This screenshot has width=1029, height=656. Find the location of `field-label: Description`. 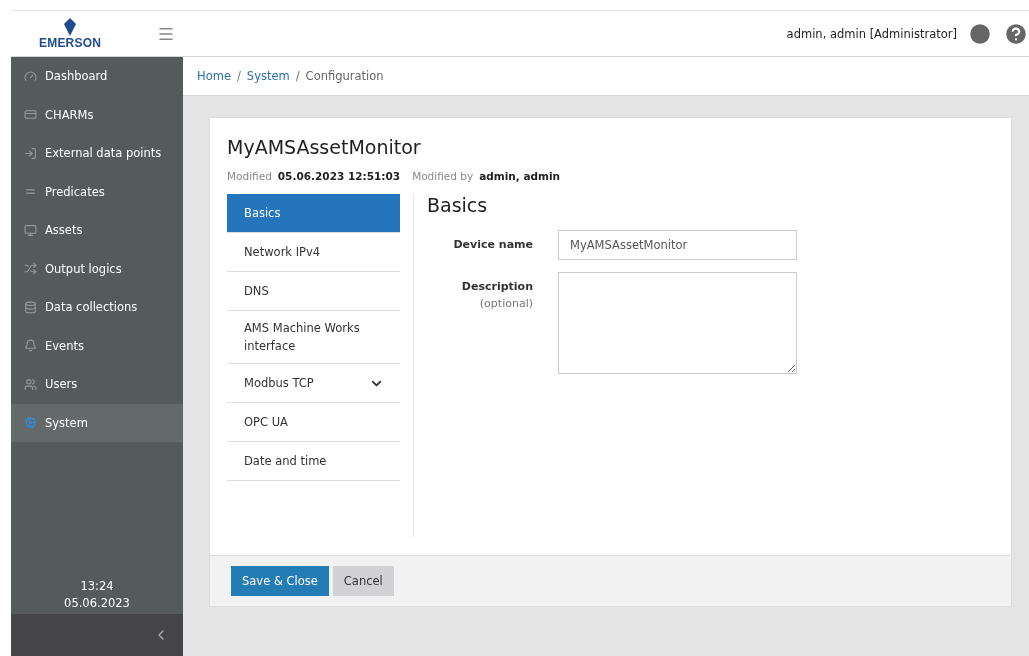

field-label: Description is located at coordinates (497, 286).